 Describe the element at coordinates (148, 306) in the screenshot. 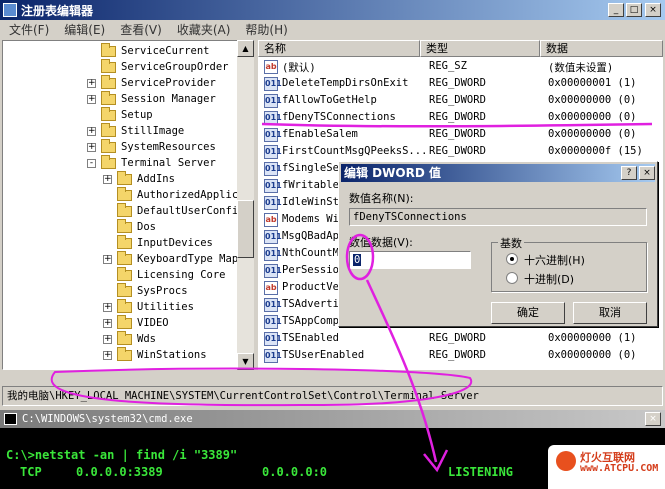

I see `tree-node: + Utilities` at that location.